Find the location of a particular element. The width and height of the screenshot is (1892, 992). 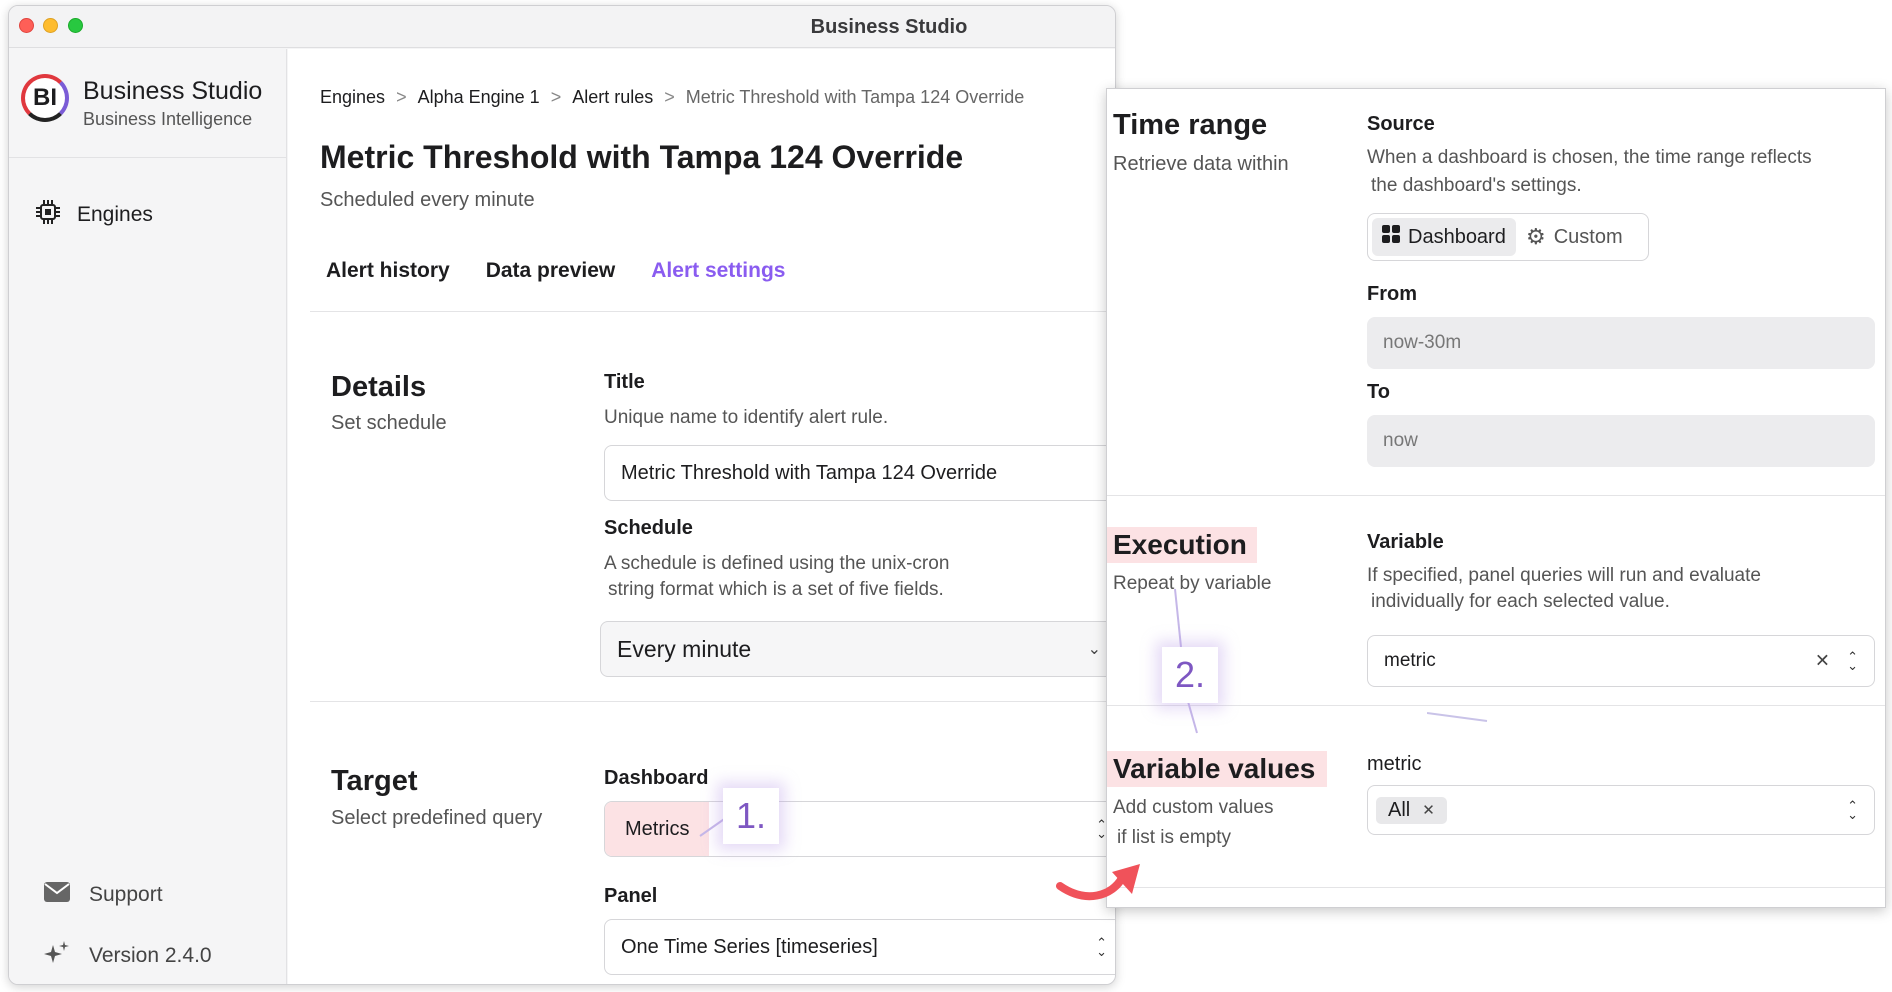

title-bar: Business Studio is located at coordinates (562, 27).